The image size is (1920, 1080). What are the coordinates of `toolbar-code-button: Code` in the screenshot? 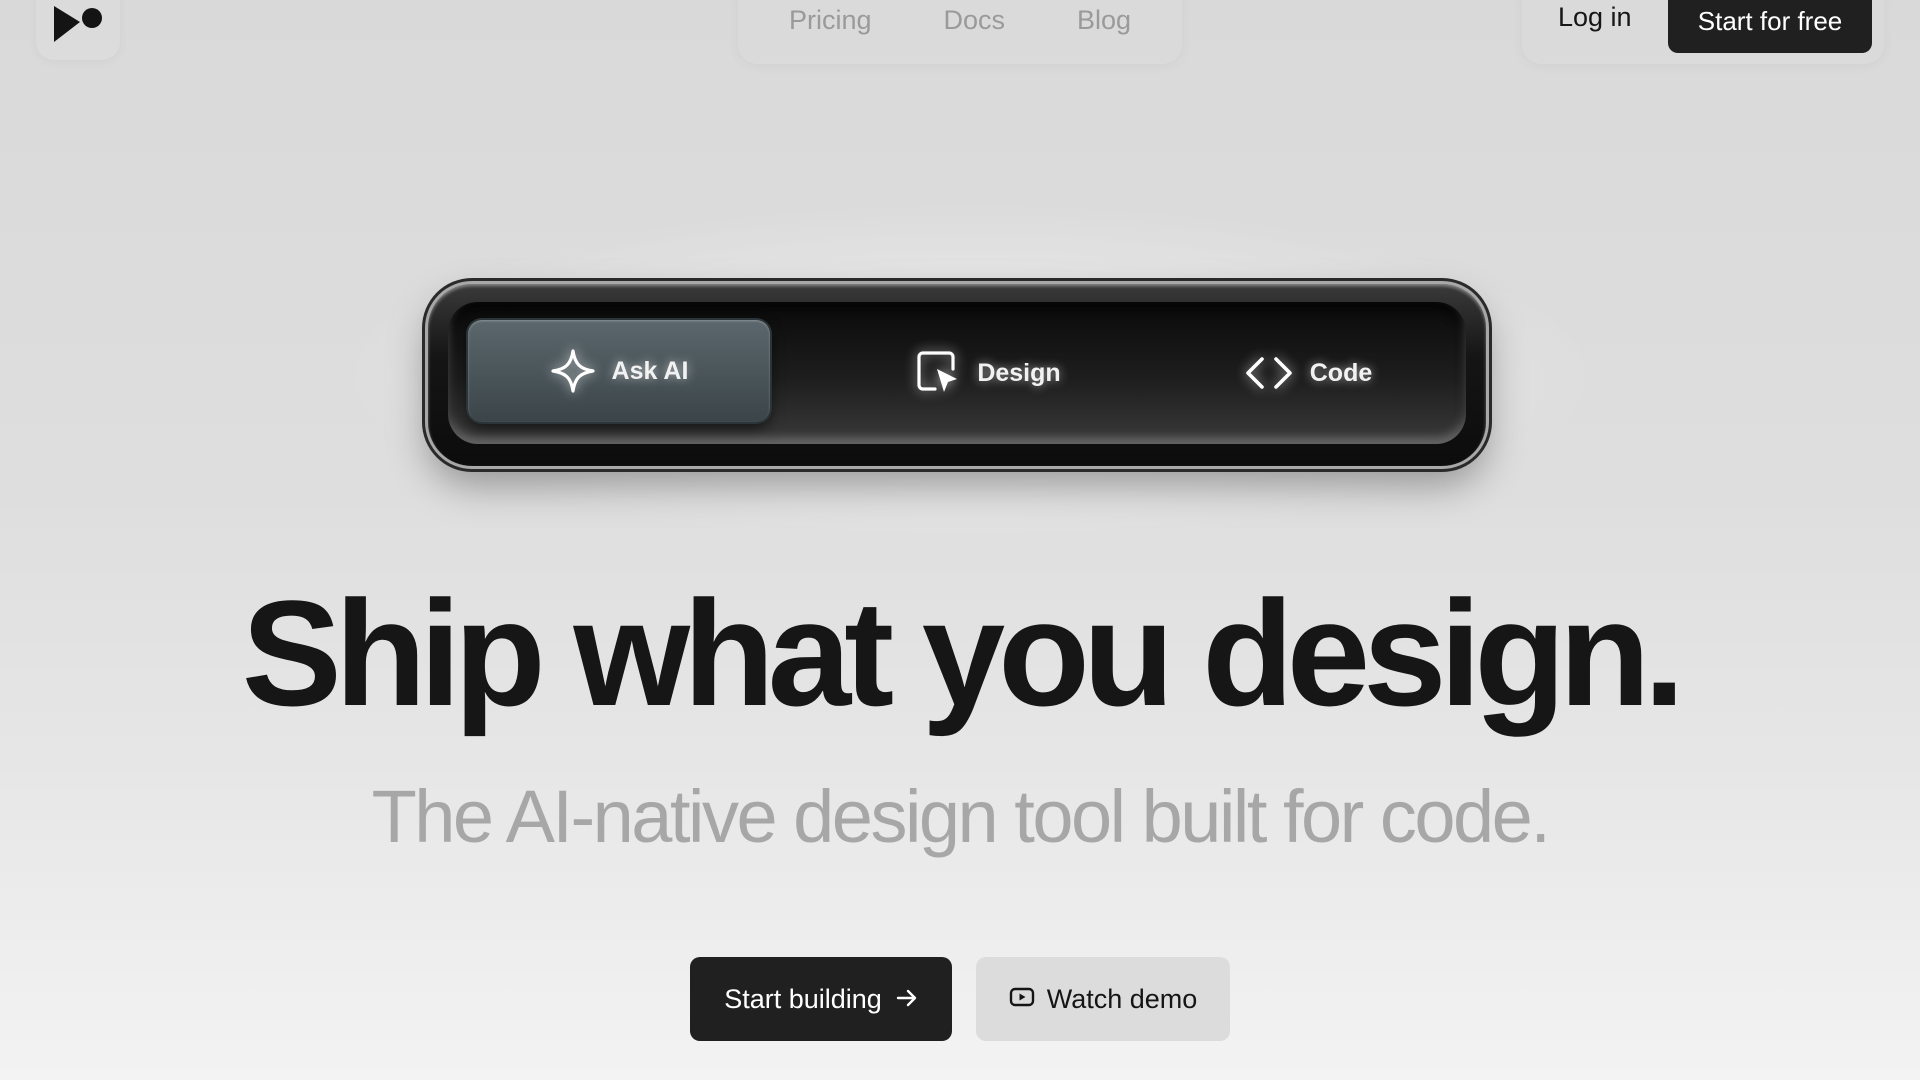 It's located at (1308, 373).